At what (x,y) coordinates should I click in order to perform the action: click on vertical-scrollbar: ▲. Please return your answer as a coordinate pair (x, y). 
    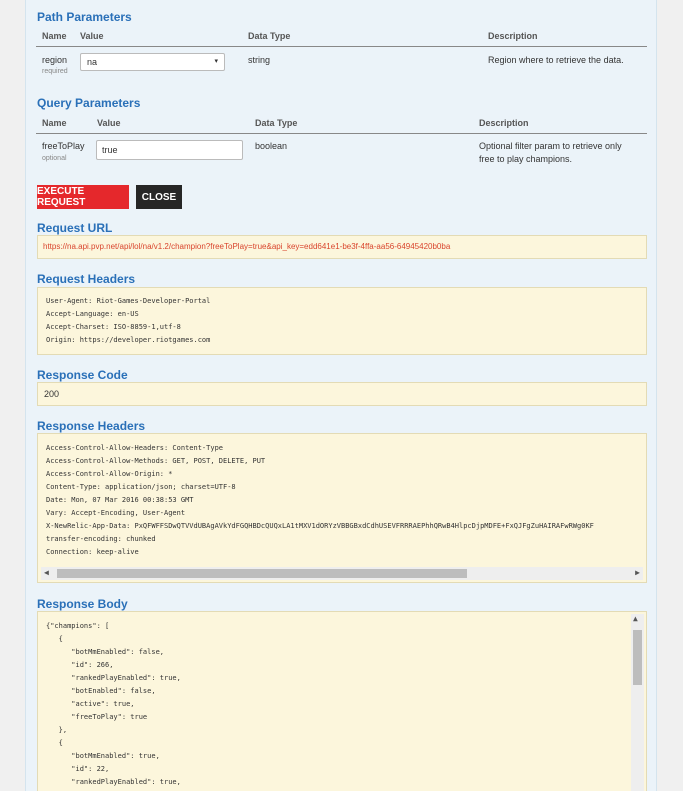
    Looking at the image, I should click on (637, 702).